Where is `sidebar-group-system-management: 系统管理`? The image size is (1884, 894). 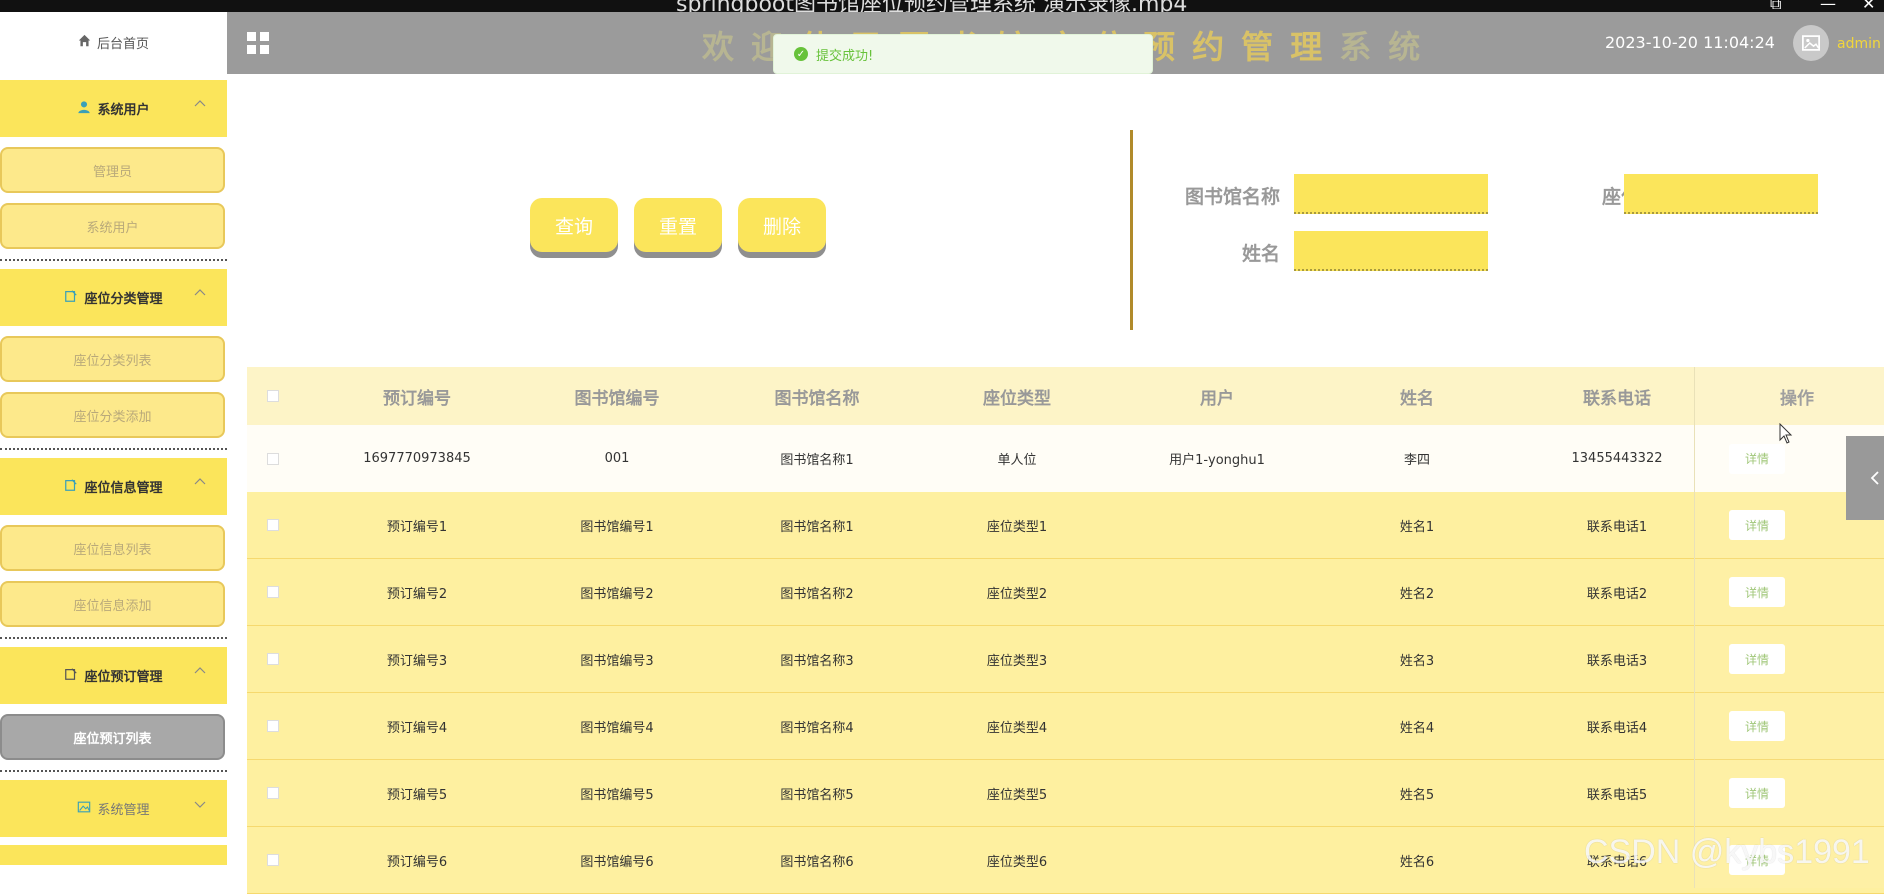 sidebar-group-system-management: 系统管理 is located at coordinates (113, 808).